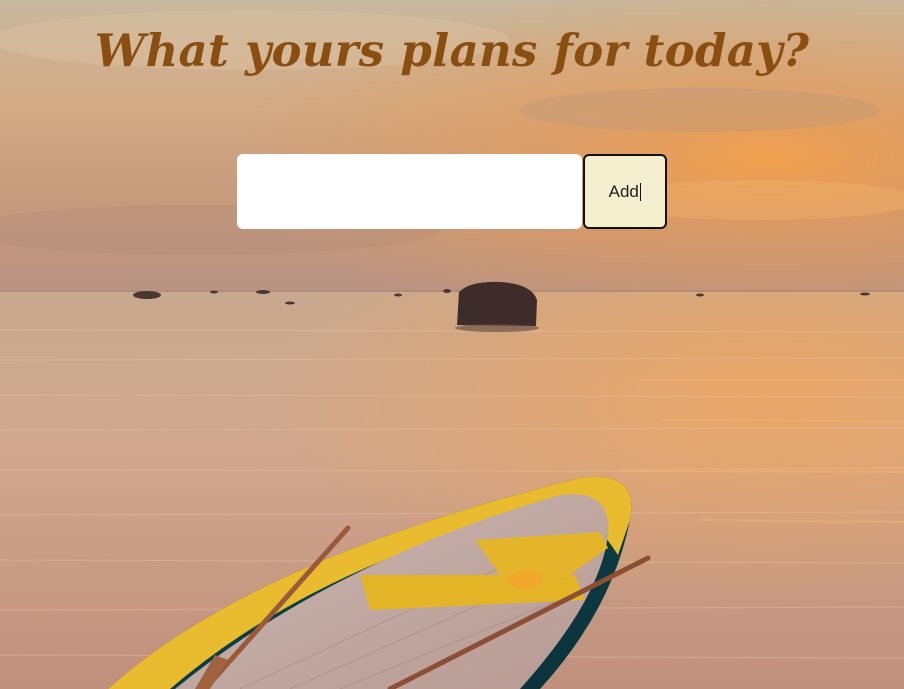 Image resolution: width=904 pixels, height=689 pixels. I want to click on add-button: Add, so click(625, 191).